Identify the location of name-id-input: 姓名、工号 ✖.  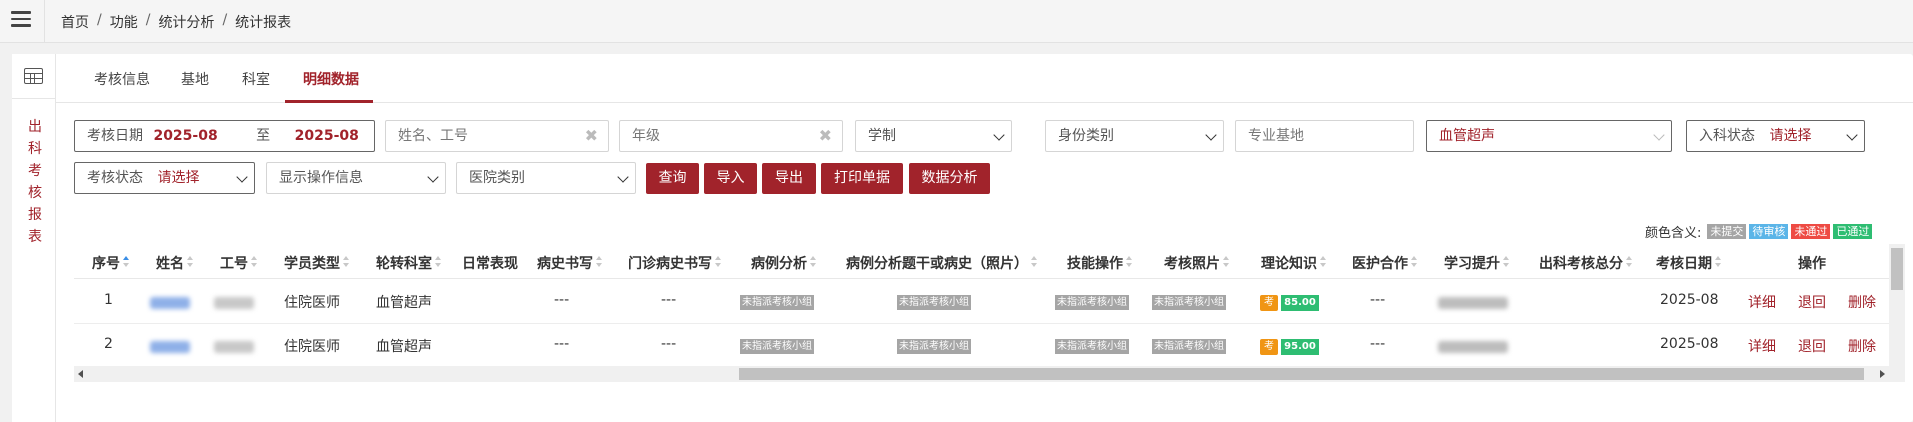
(497, 136).